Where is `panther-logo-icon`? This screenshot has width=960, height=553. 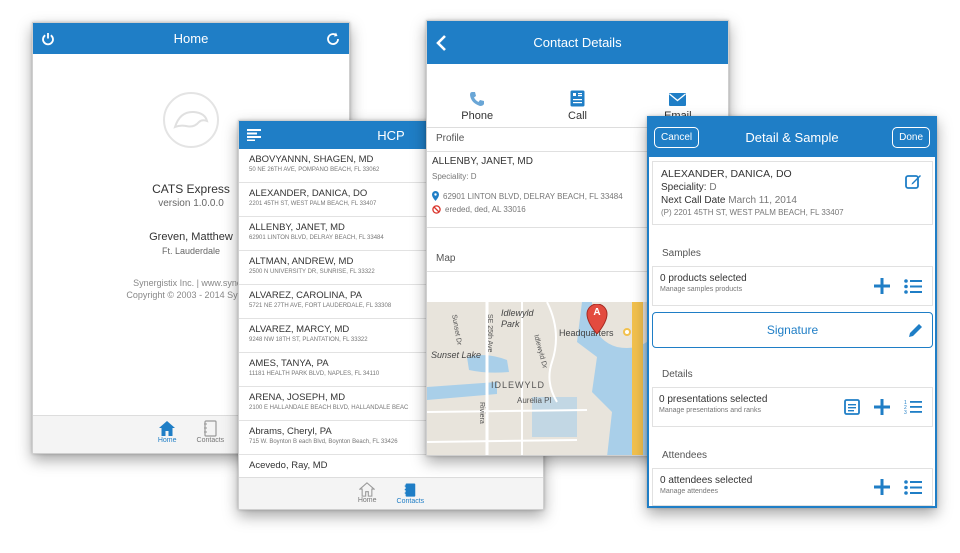 panther-logo-icon is located at coordinates (191, 120).